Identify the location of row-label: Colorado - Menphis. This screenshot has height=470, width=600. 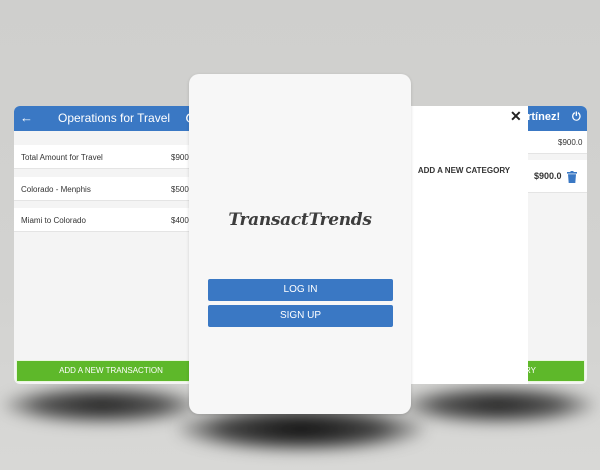
(56, 189).